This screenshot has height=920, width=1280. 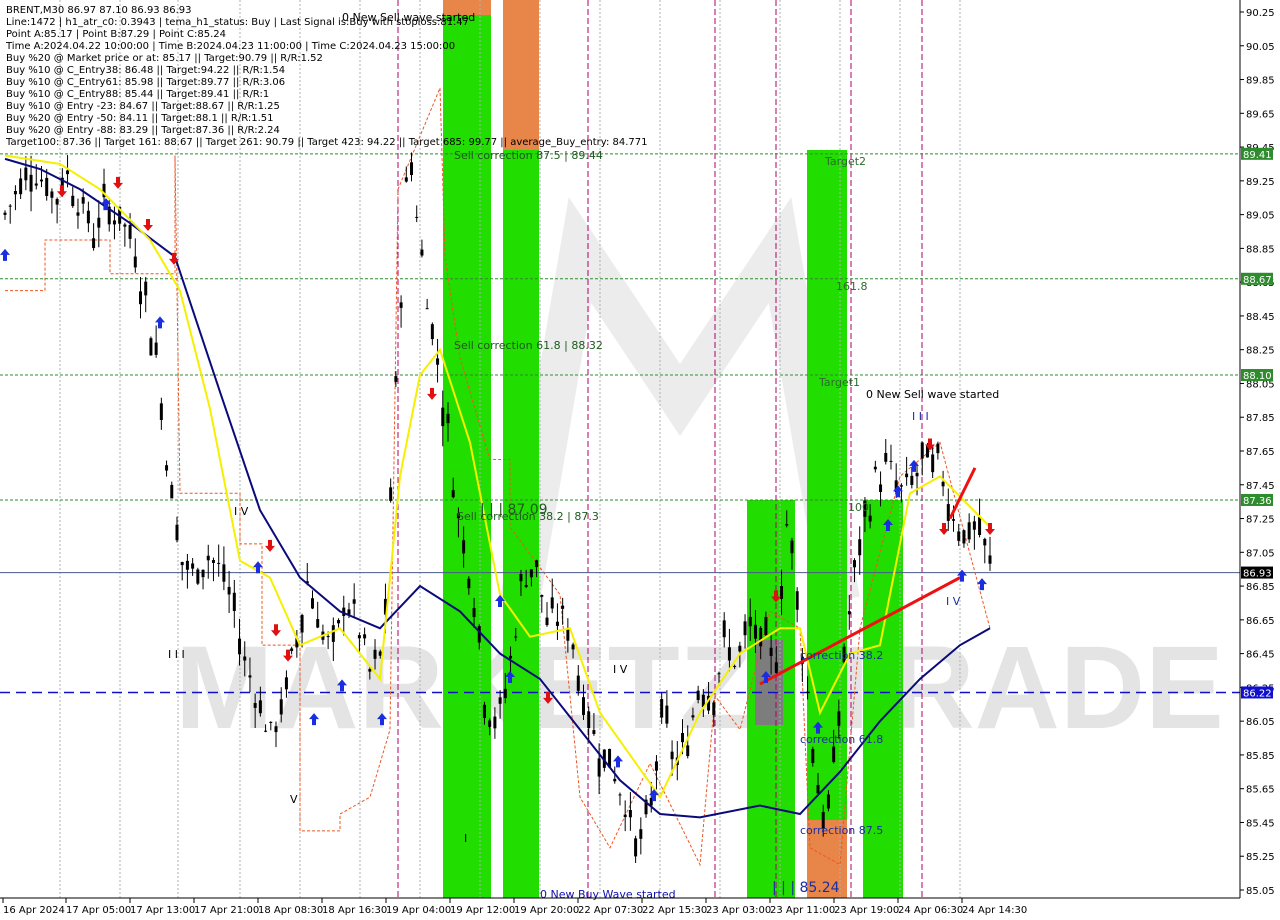 I want to click on time-tick-label: 24 Apr 14:30, so click(x=994, y=910).